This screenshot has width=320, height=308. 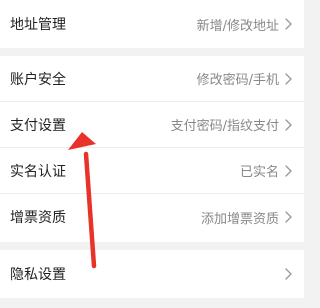 I want to click on settings-group-address: 地址管理 新增/修改地址, so click(x=152, y=24).